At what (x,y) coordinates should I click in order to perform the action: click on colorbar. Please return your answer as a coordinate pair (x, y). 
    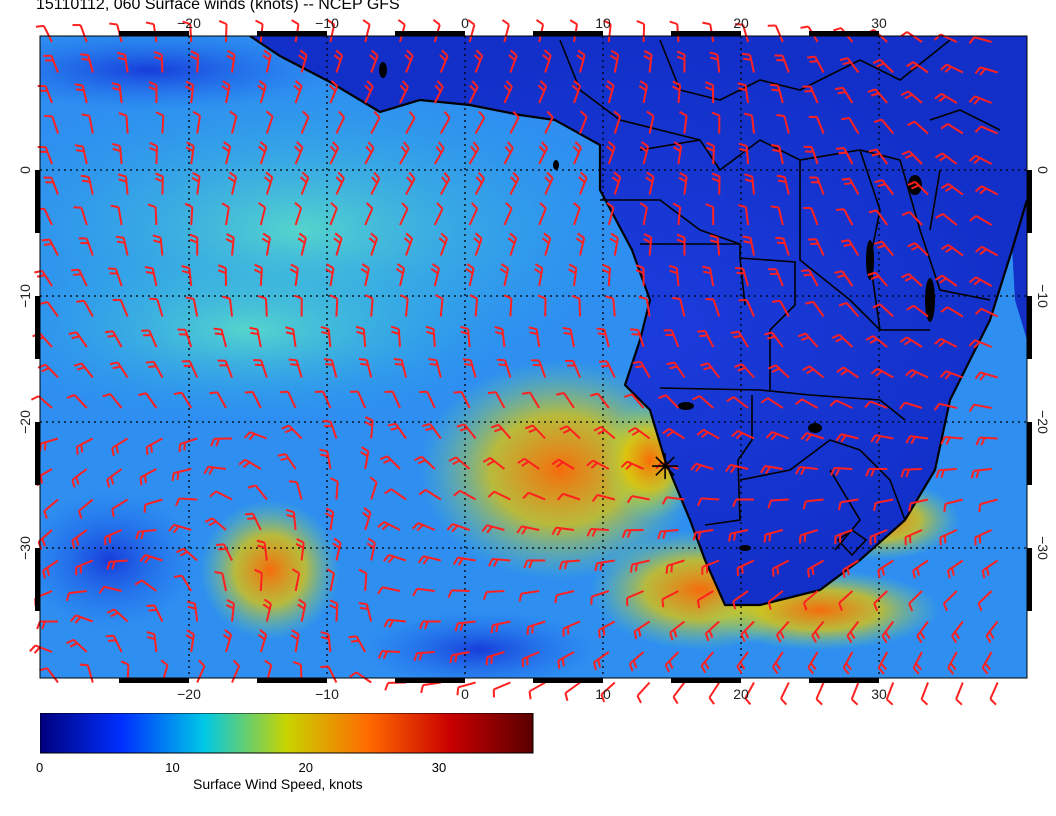
    Looking at the image, I should click on (287, 733).